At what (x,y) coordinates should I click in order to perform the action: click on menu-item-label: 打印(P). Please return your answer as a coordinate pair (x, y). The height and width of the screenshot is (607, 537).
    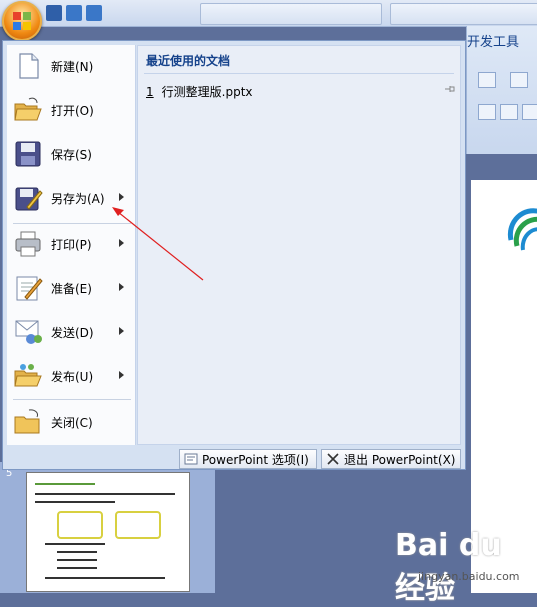
    Looking at the image, I should click on (71, 245).